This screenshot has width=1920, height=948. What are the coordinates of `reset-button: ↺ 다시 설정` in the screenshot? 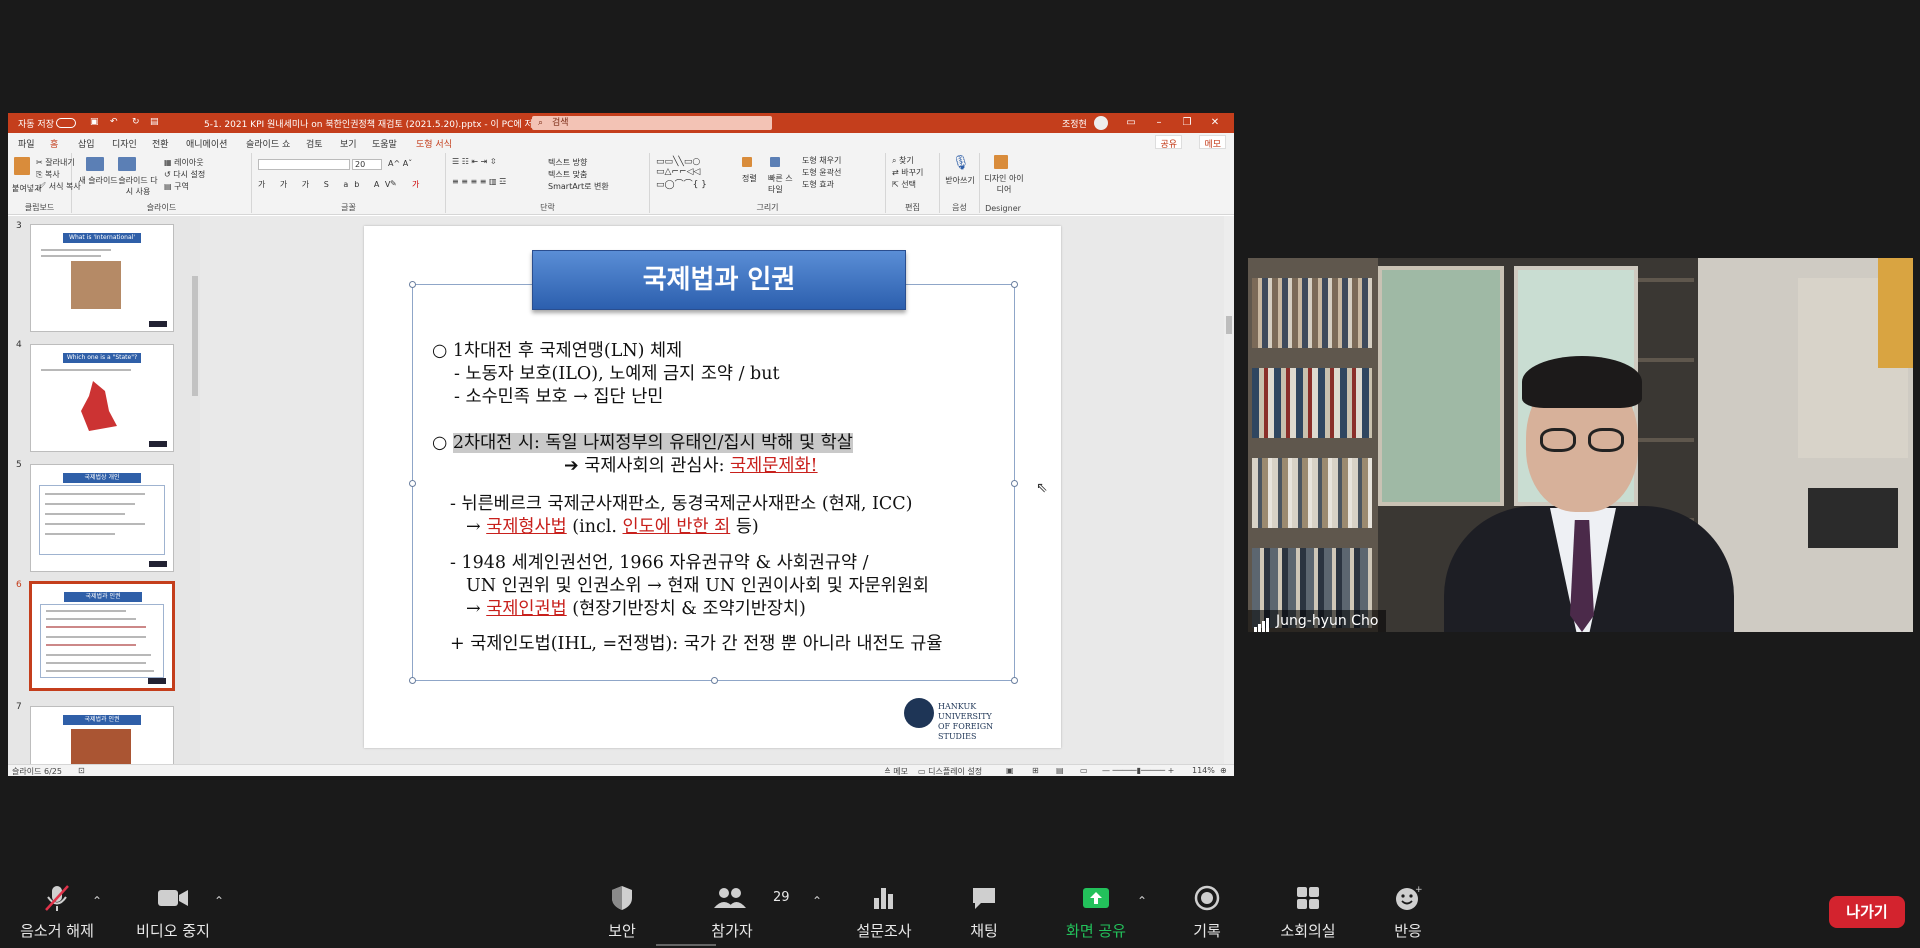 It's located at (184, 174).